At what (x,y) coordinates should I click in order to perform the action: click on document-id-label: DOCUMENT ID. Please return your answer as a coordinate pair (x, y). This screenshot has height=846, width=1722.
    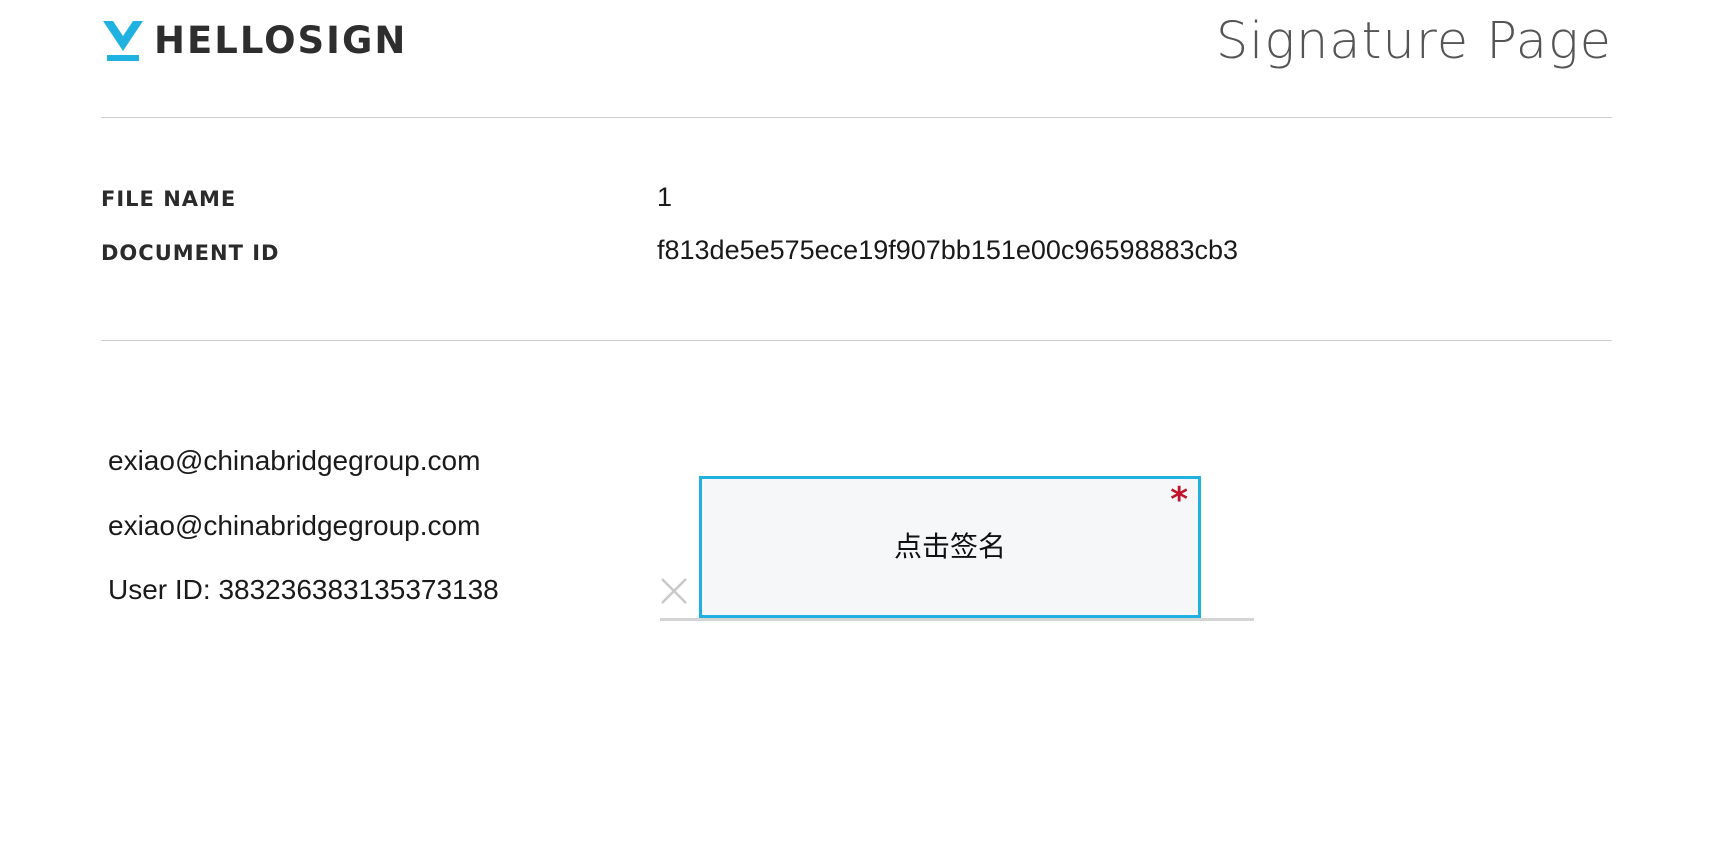
    Looking at the image, I should click on (190, 253).